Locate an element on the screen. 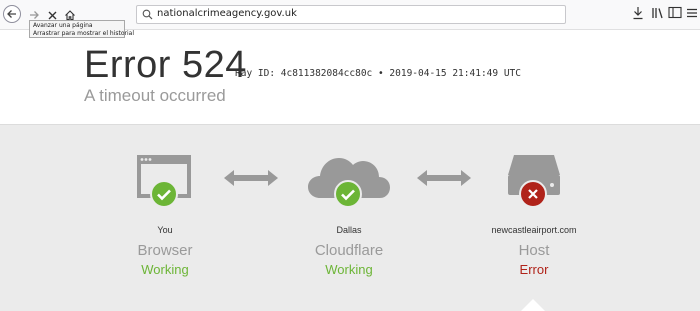  back-button is located at coordinates (12, 14).